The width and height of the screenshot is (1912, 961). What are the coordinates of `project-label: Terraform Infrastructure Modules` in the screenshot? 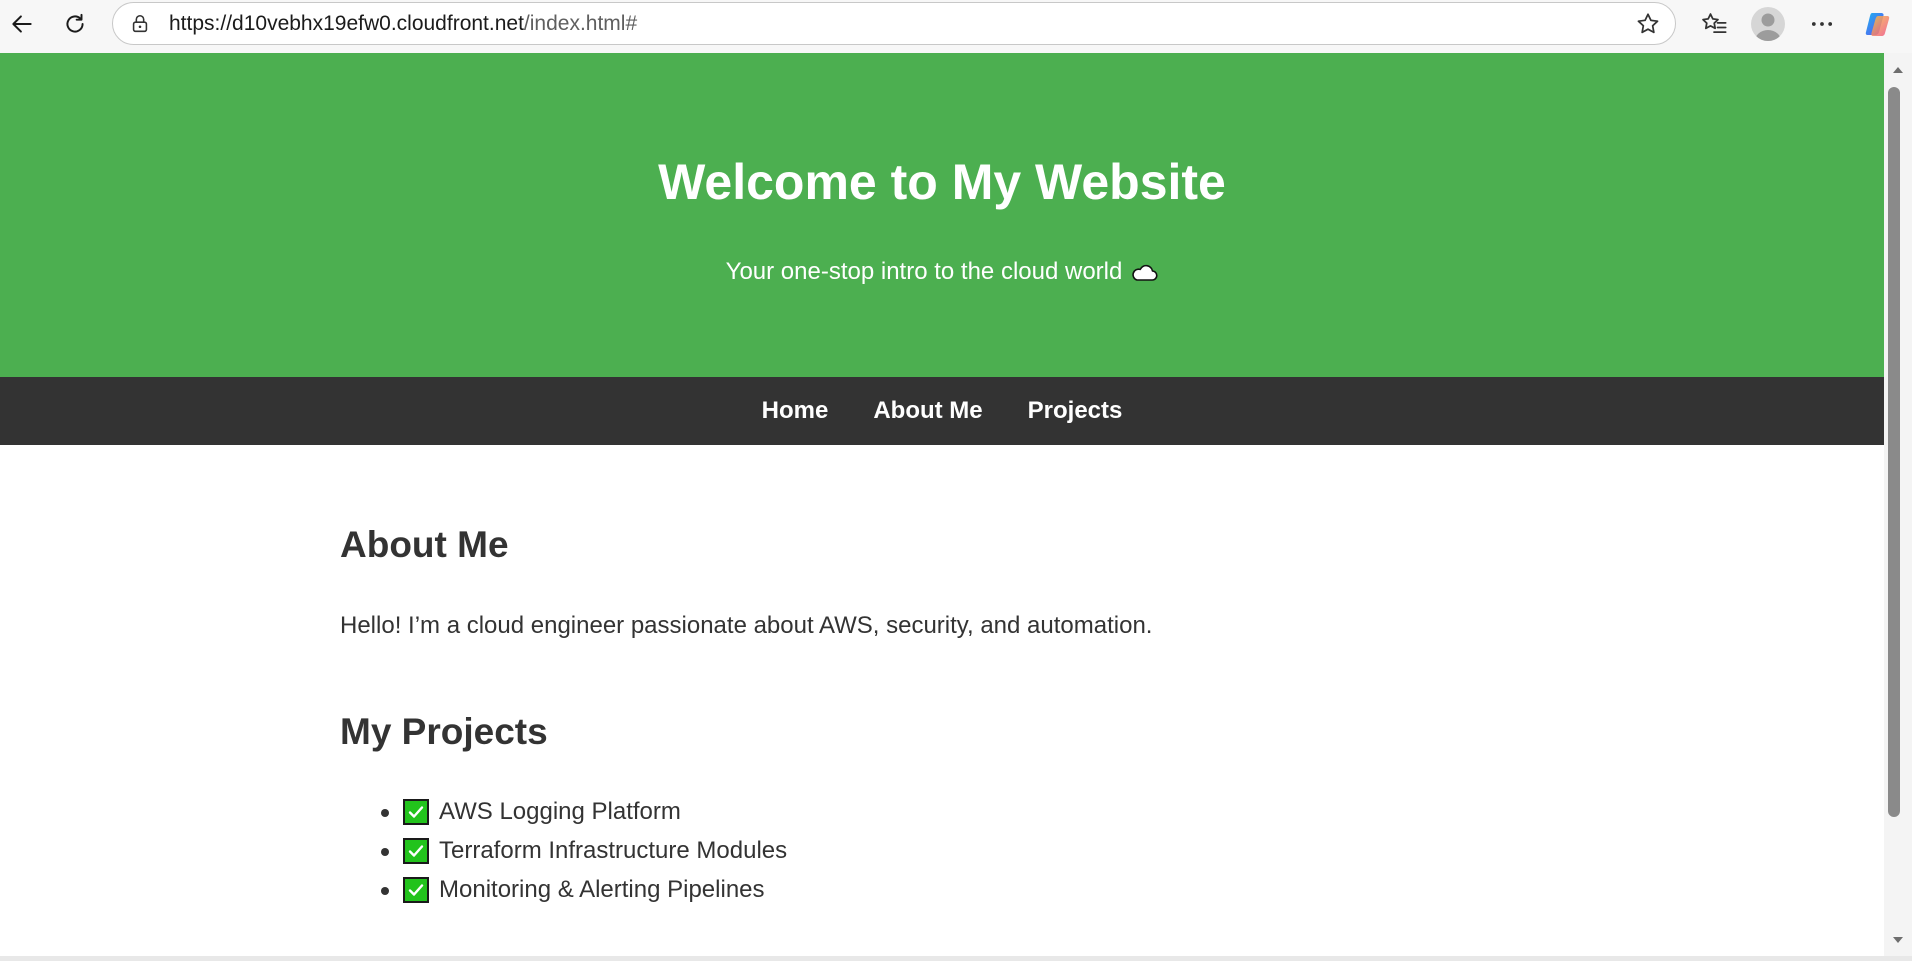 It's located at (613, 850).